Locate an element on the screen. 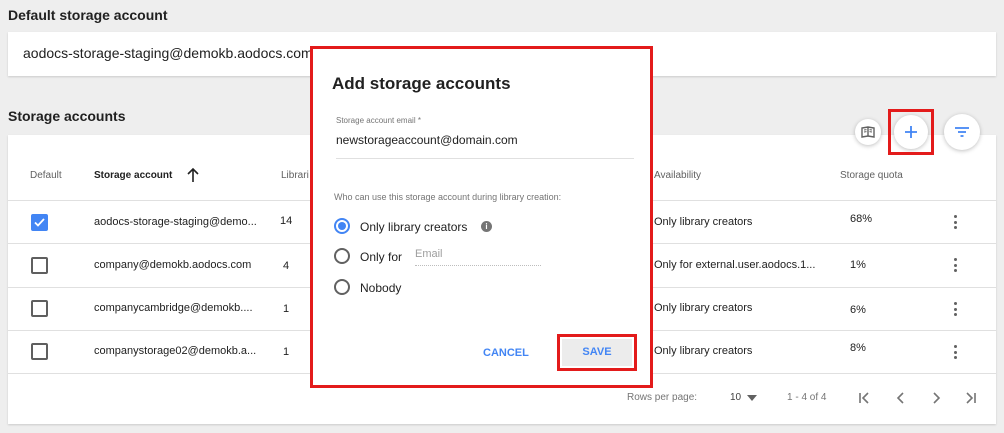 The height and width of the screenshot is (433, 1004). radio-only-library-creators is located at coordinates (342, 226).